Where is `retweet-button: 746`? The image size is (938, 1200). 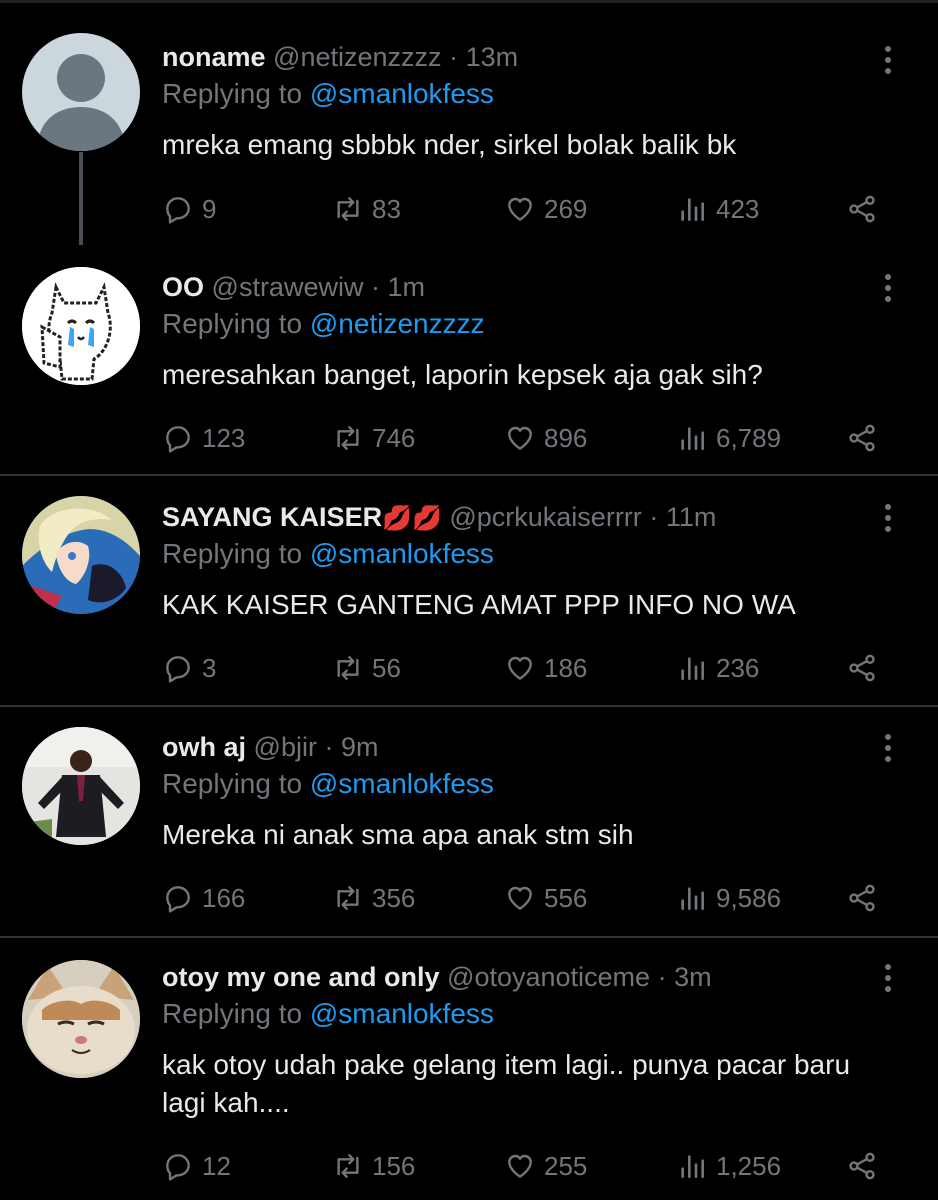 retweet-button: 746 is located at coordinates (373, 438).